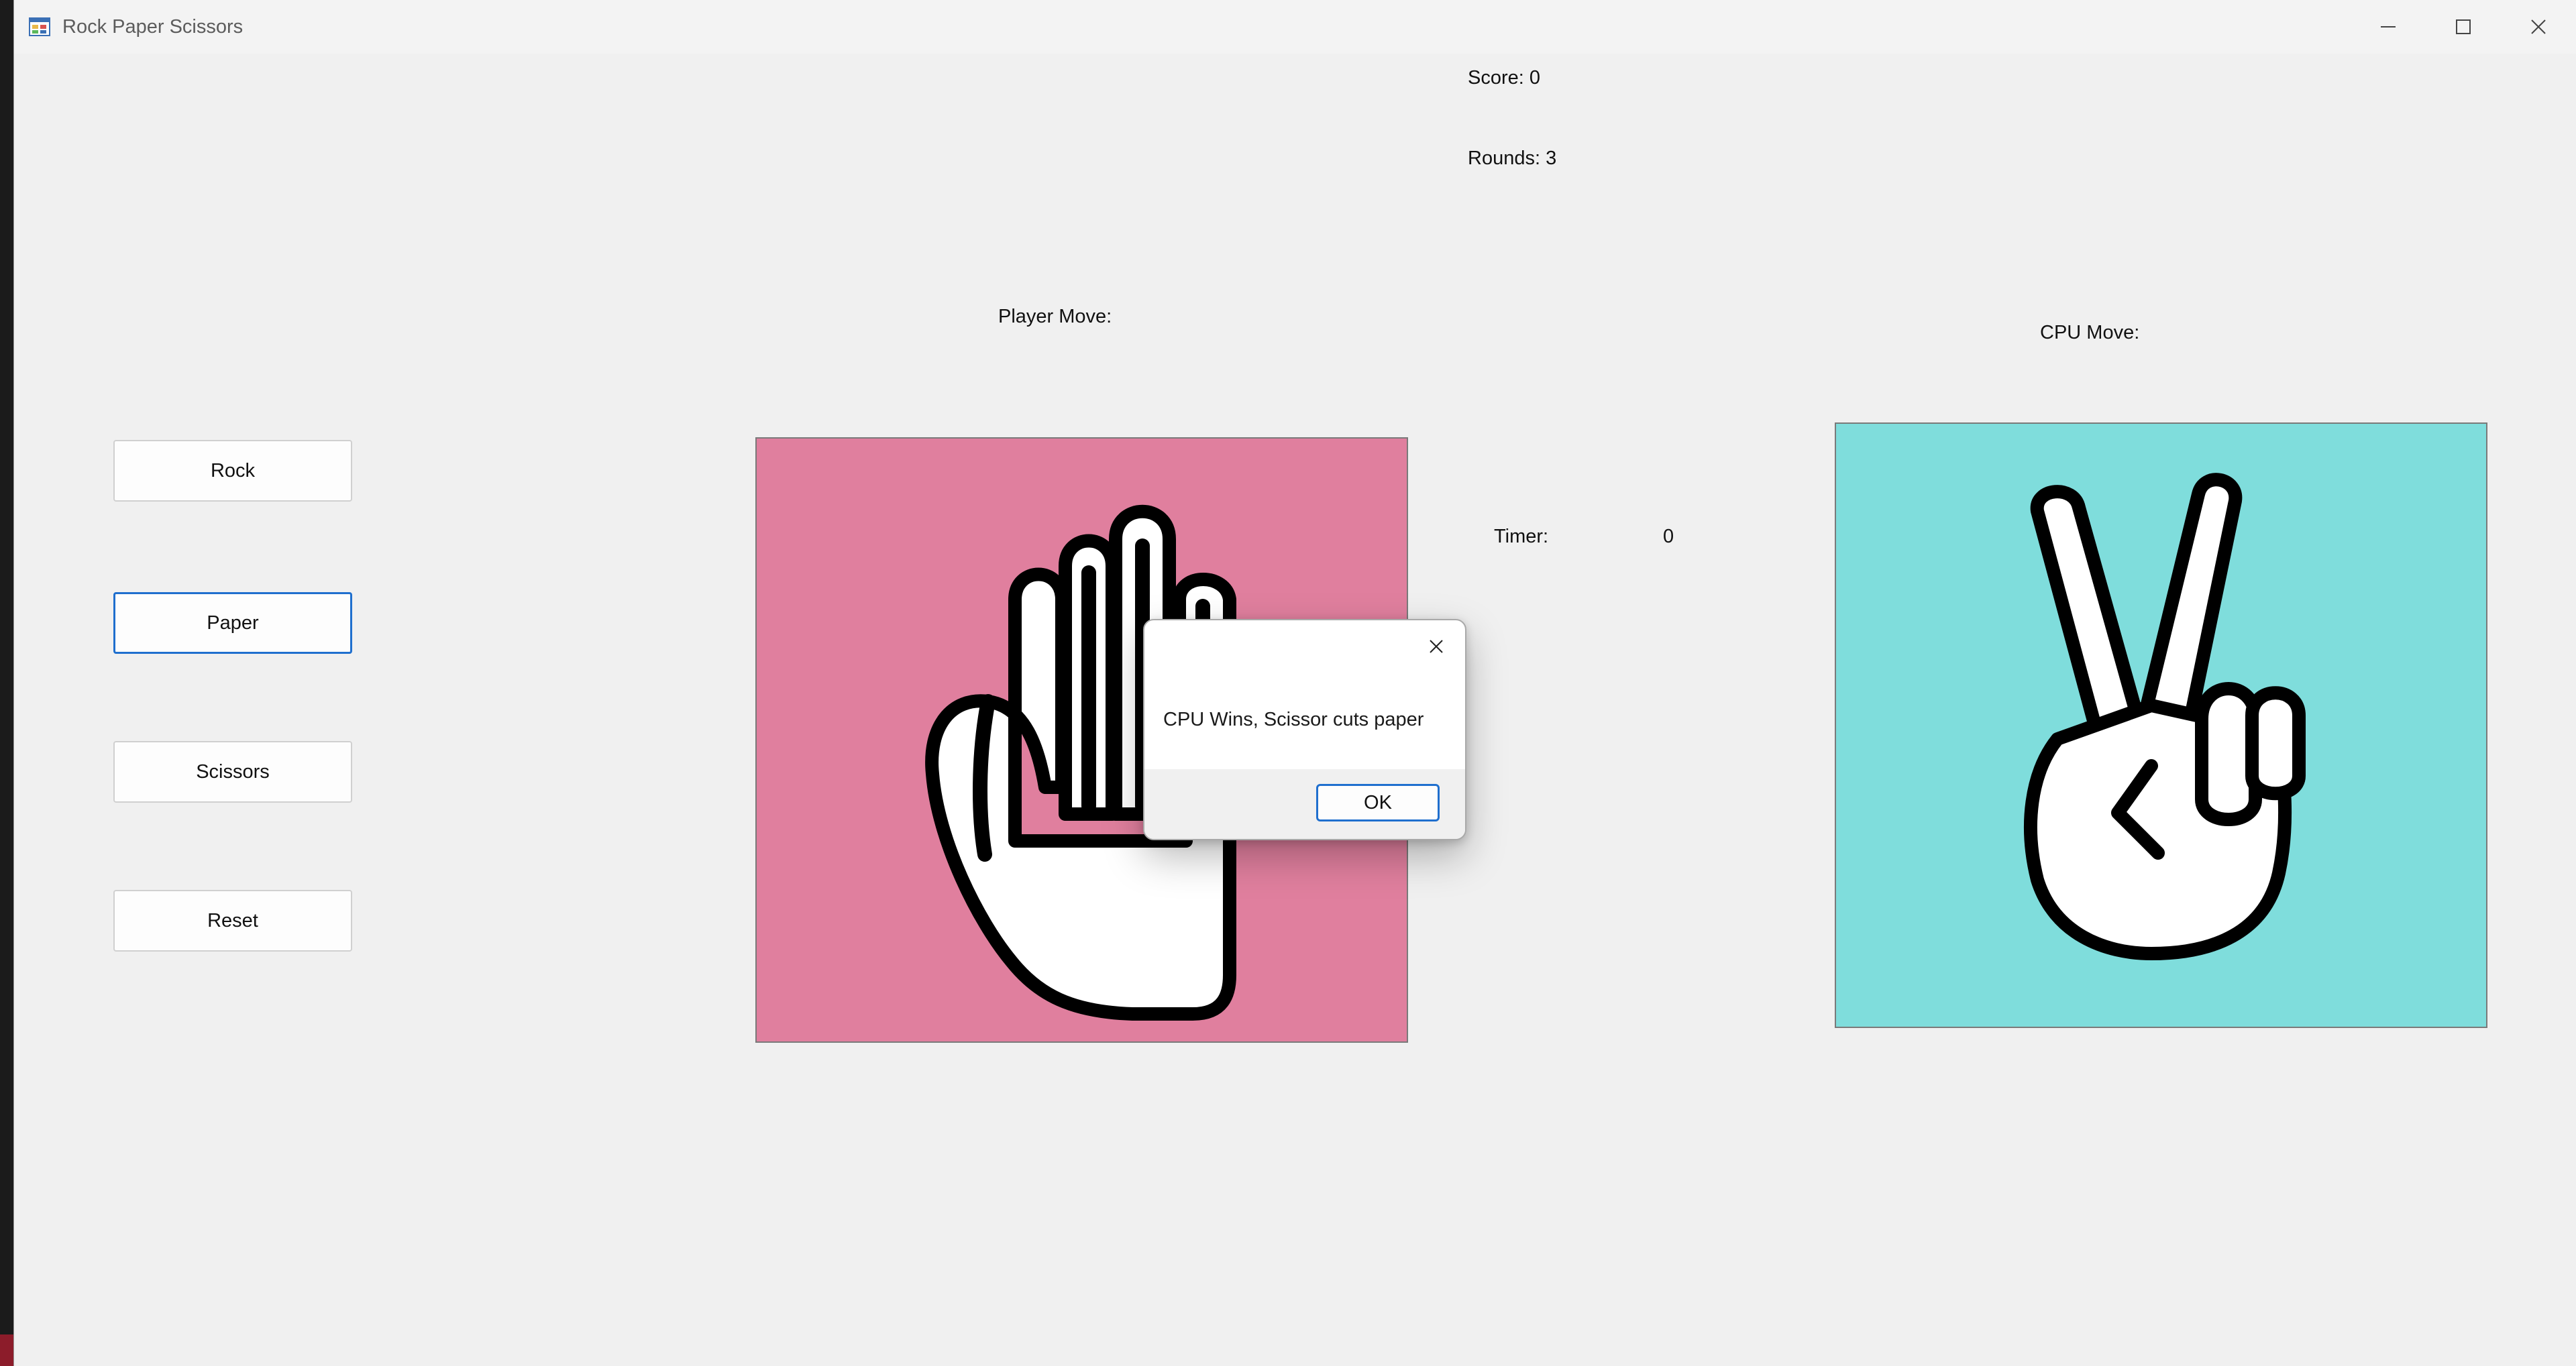  I want to click on minimize-button, so click(2388, 27).